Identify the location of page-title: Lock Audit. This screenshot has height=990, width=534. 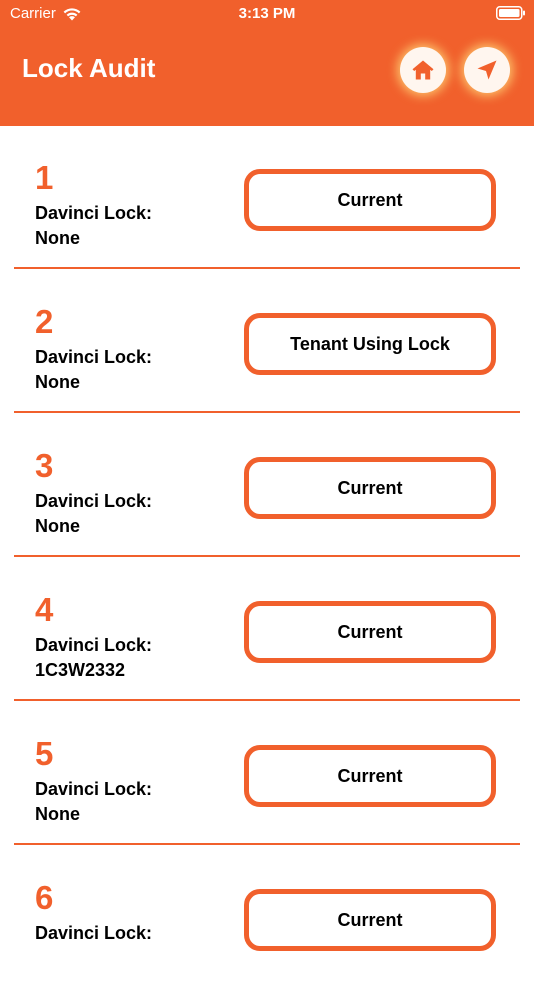
(89, 68).